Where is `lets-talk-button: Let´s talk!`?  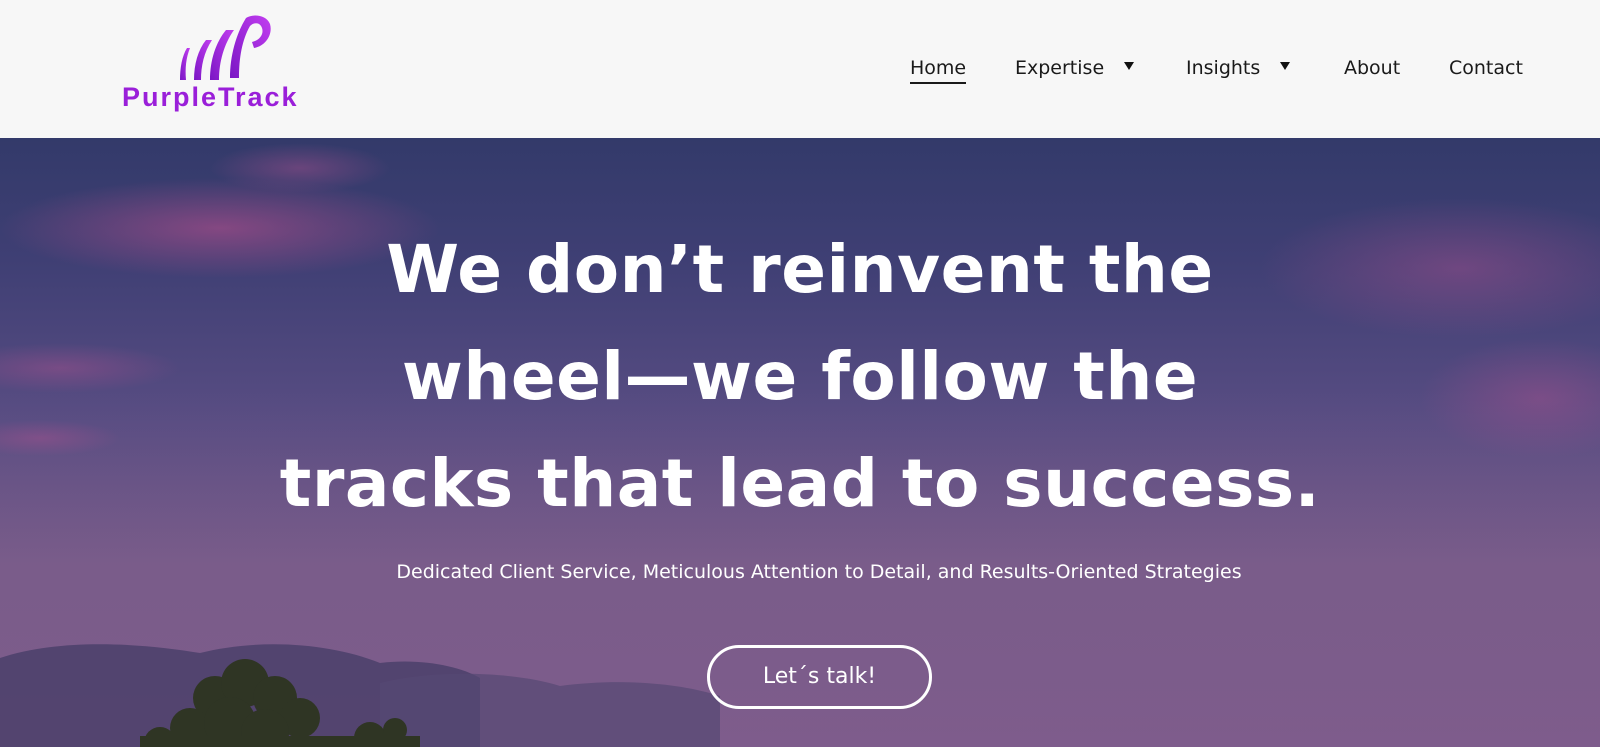 lets-talk-button: Let´s talk! is located at coordinates (819, 677).